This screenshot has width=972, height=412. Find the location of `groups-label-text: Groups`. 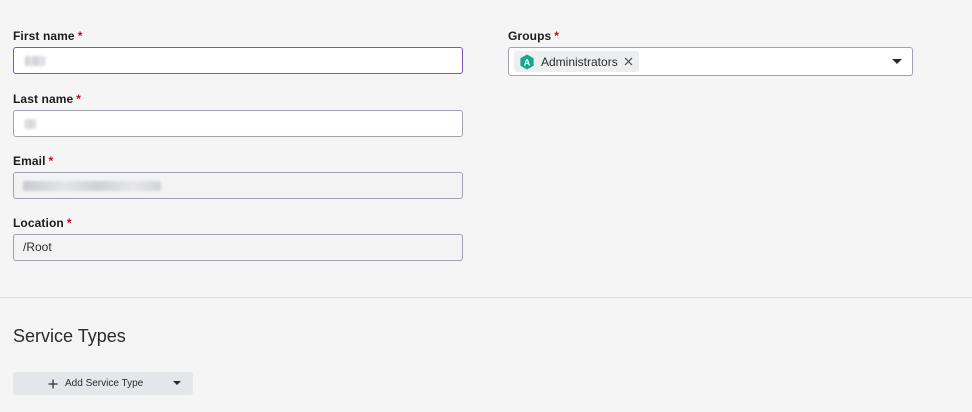

groups-label-text: Groups is located at coordinates (530, 36).